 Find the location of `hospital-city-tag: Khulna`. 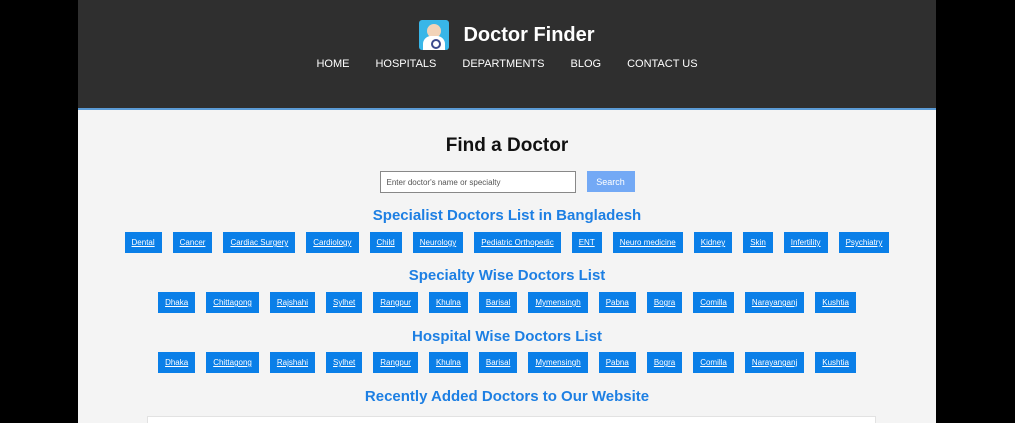

hospital-city-tag: Khulna is located at coordinates (448, 362).